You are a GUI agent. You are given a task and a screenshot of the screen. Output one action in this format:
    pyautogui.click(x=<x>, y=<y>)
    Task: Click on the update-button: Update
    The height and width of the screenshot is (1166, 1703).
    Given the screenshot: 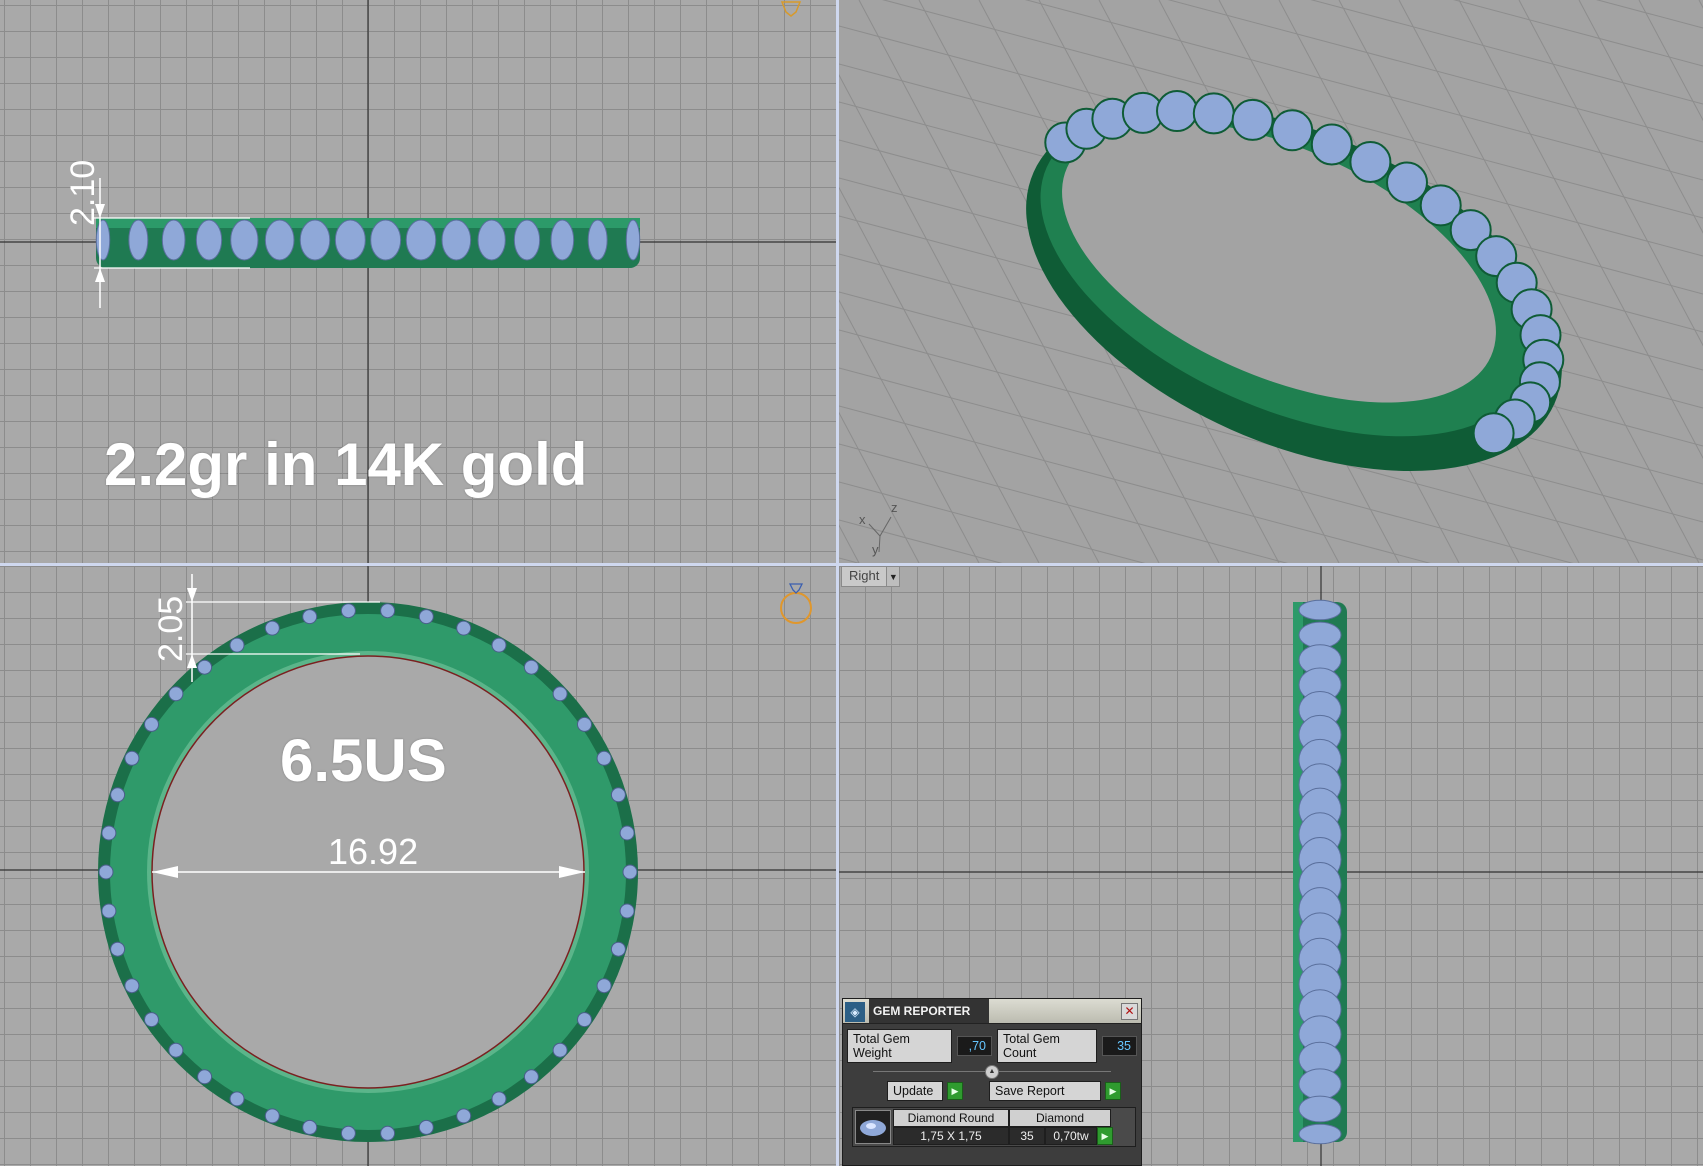 What is the action you would take?
    pyautogui.click(x=915, y=1091)
    